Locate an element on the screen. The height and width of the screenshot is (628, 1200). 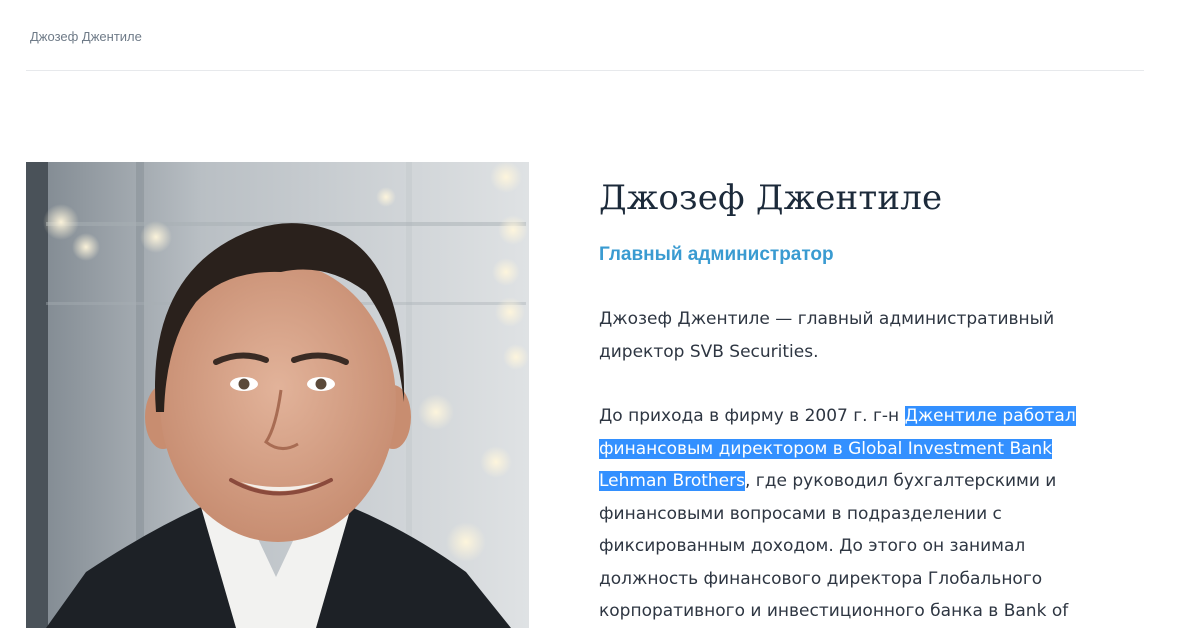
profile-name: Джозеф Джентиле is located at coordinates (771, 198).